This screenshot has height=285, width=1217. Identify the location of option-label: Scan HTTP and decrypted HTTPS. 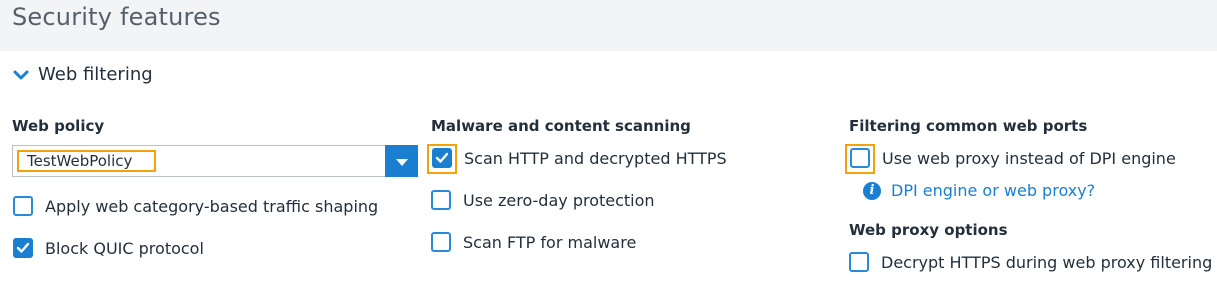
(595, 158).